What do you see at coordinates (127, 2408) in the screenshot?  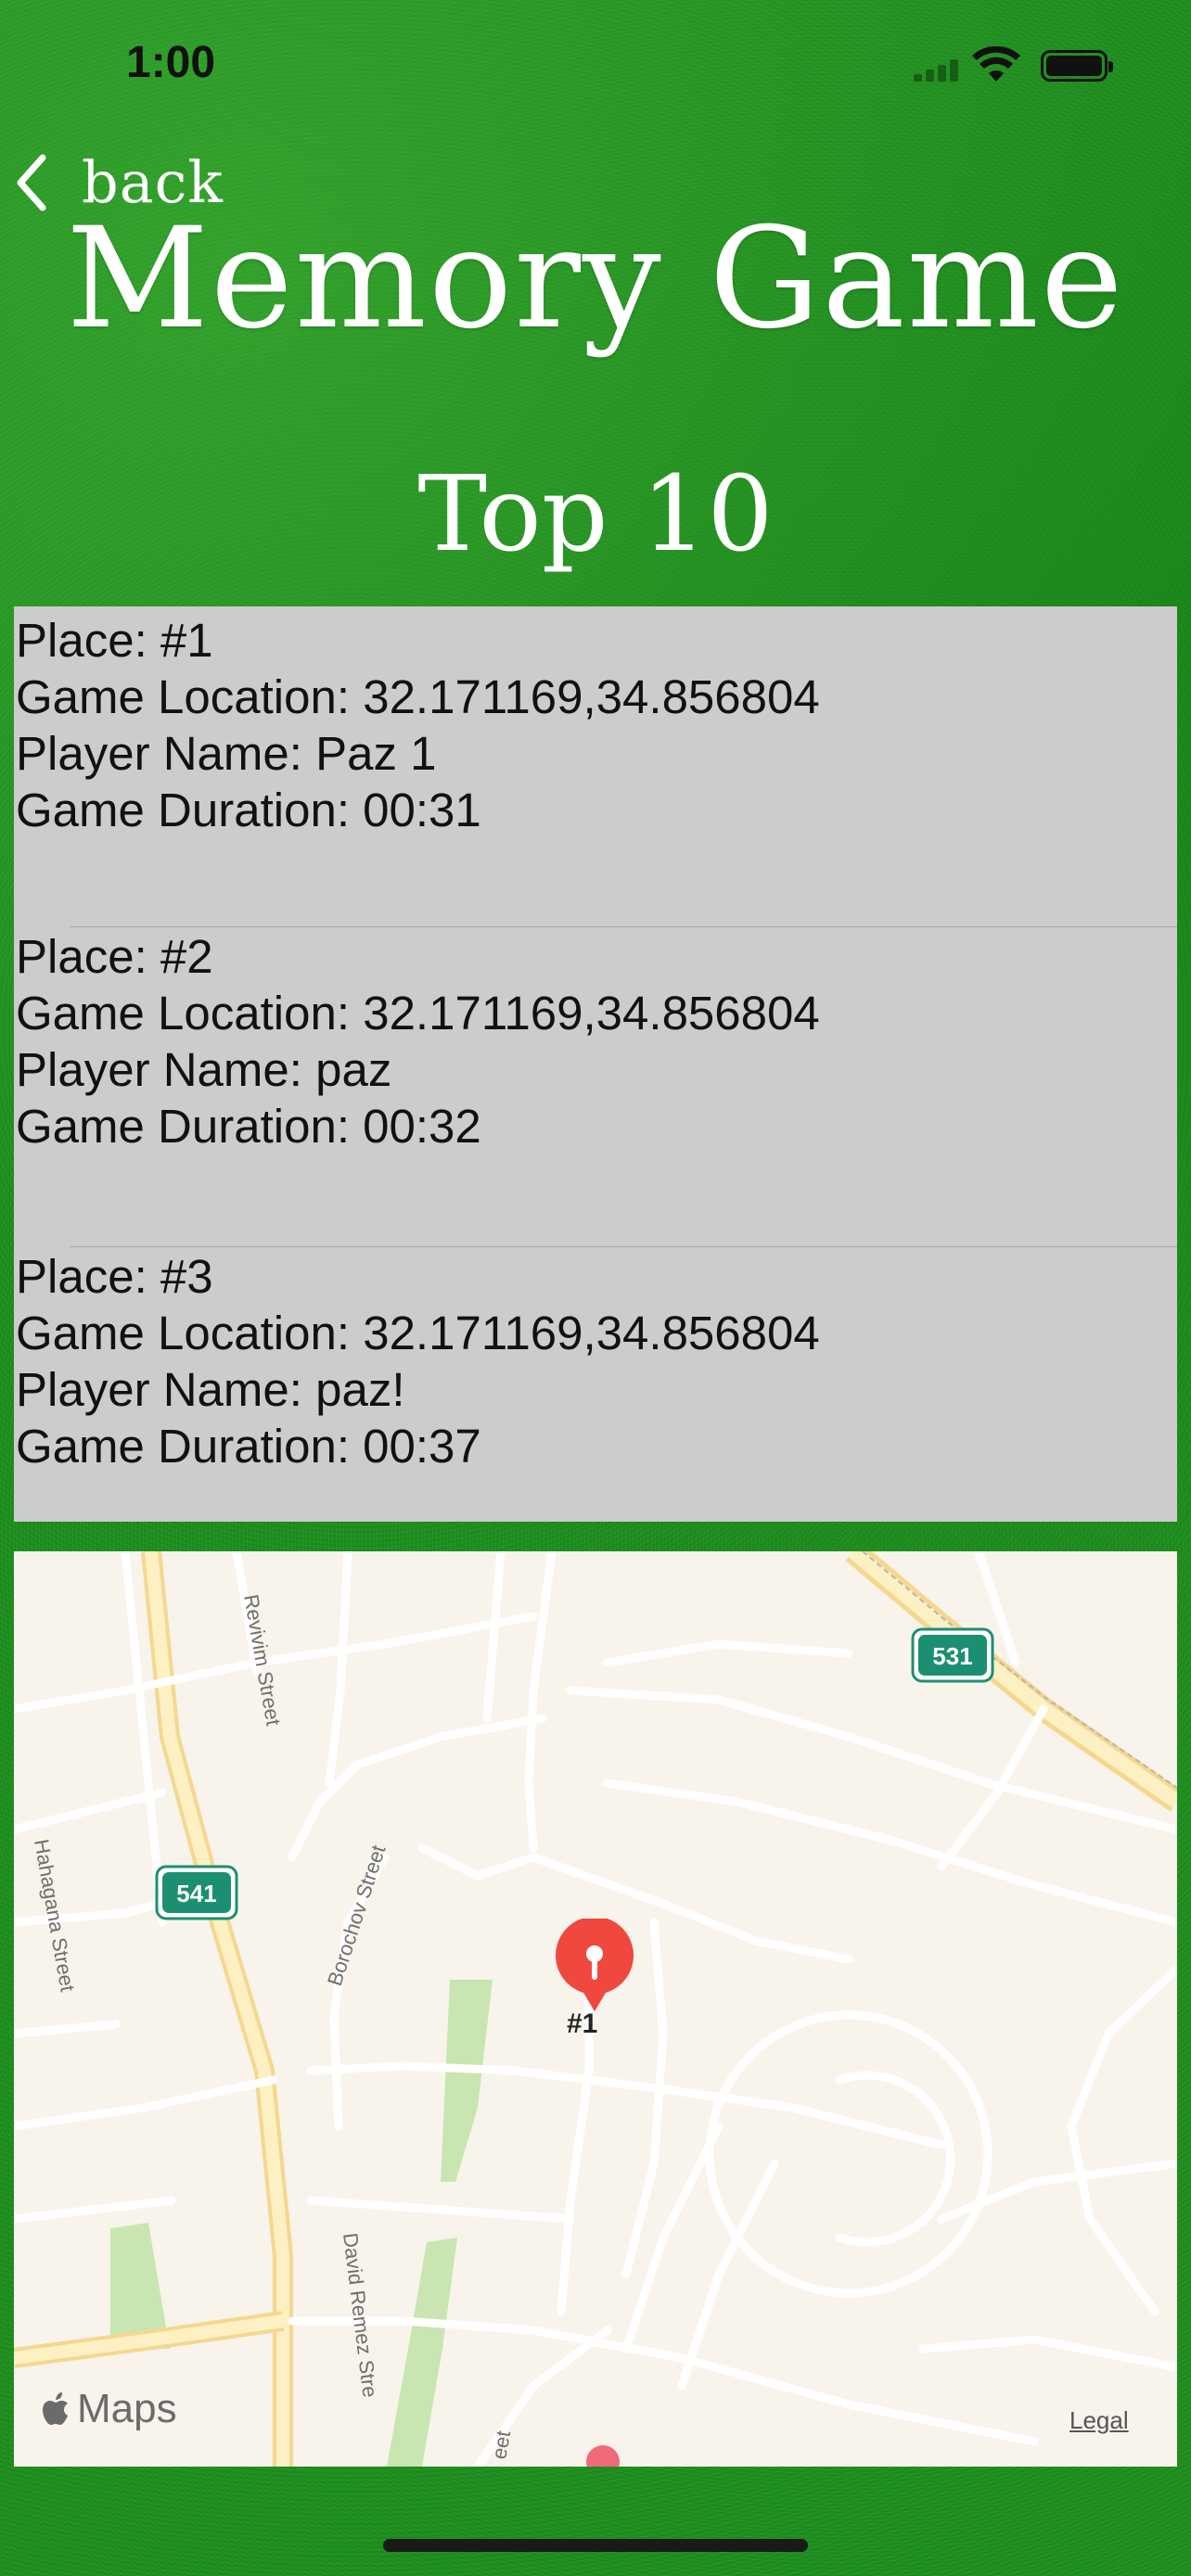 I see `maps-label: Maps` at bounding box center [127, 2408].